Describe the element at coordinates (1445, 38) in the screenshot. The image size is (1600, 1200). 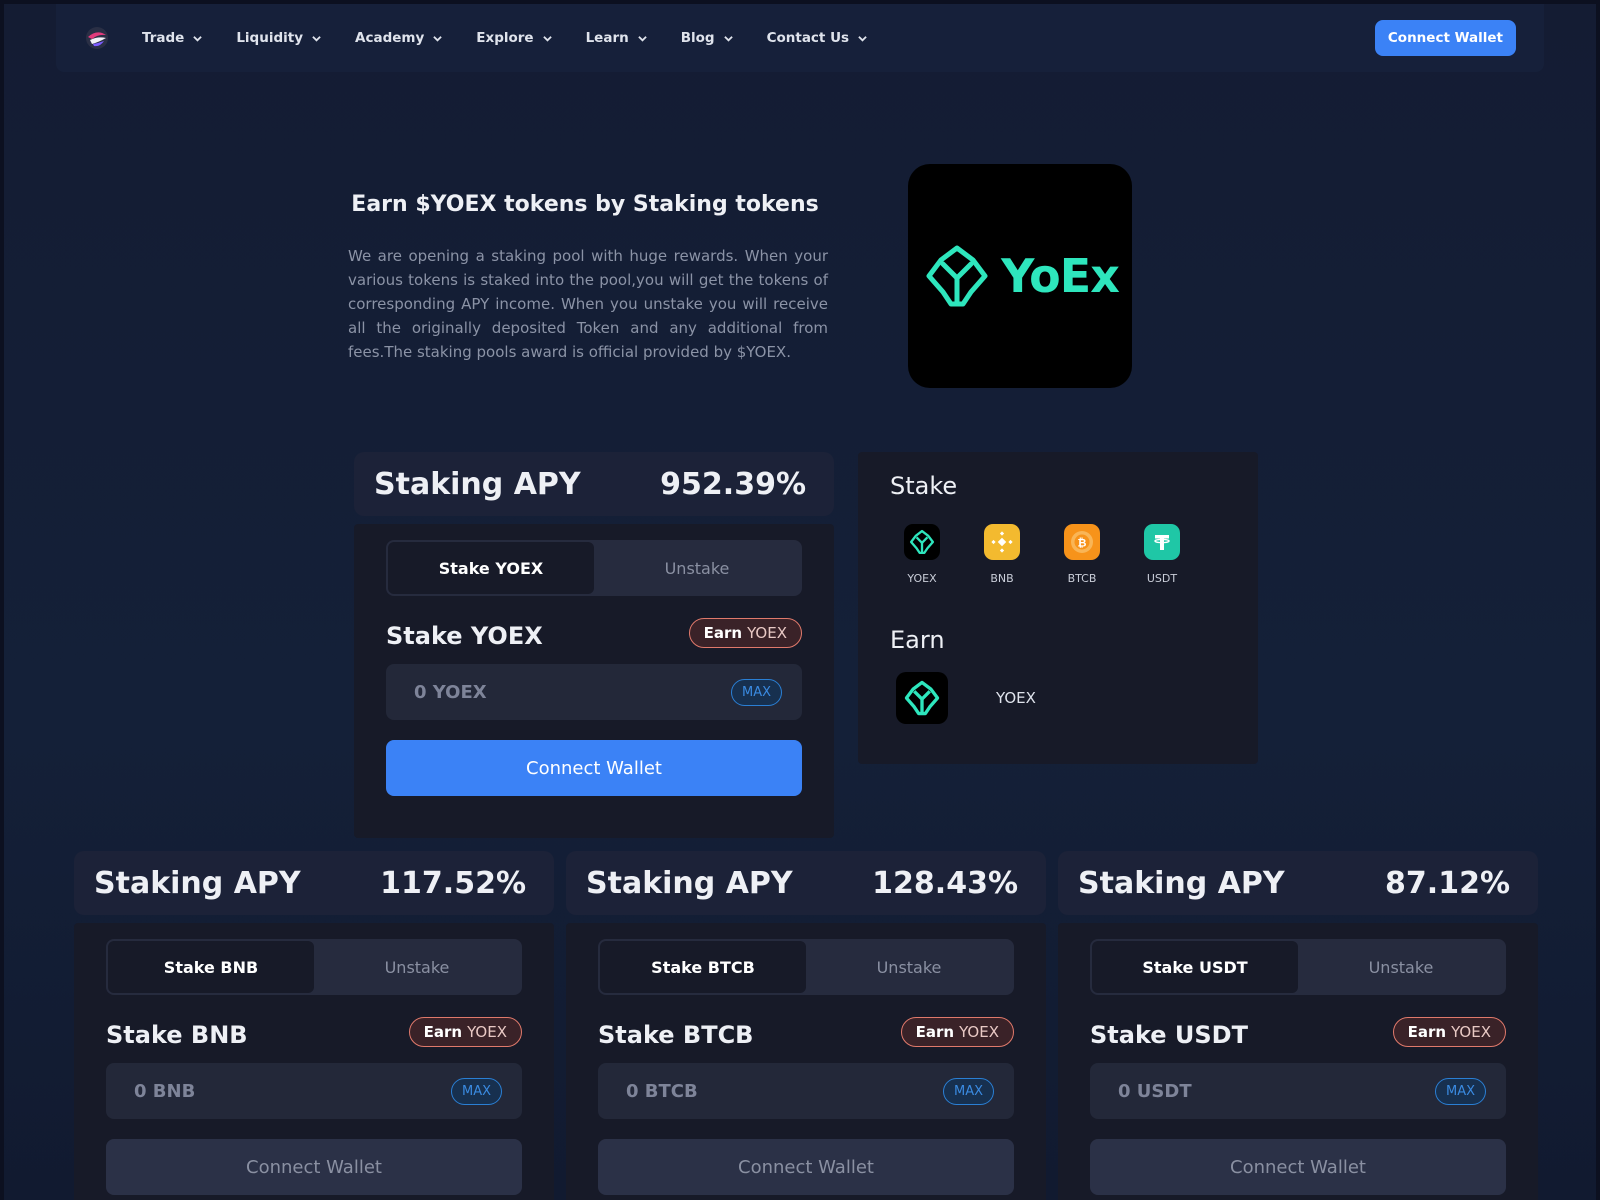
I see `nav-connect-wallet-button: Connect Wallet` at that location.